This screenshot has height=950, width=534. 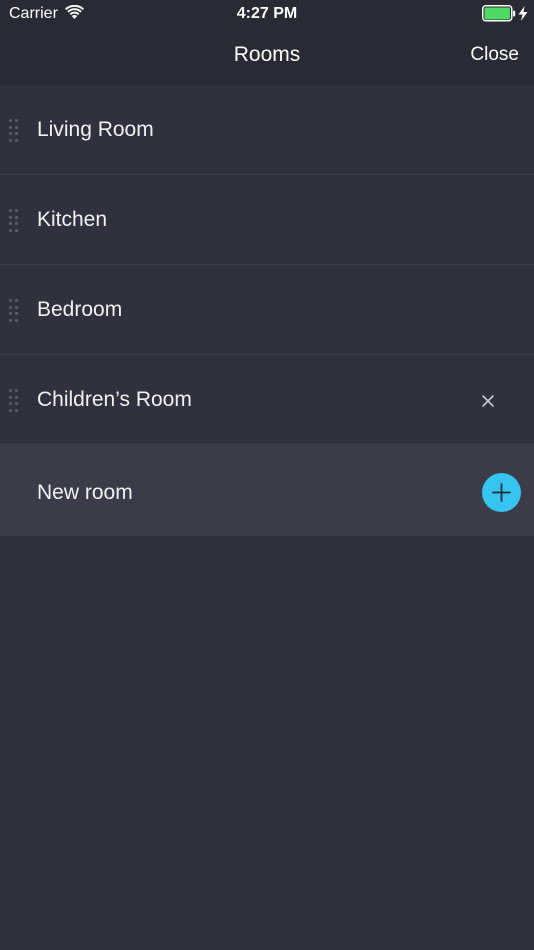 I want to click on status-time: 4:27 PM, so click(x=267, y=13).